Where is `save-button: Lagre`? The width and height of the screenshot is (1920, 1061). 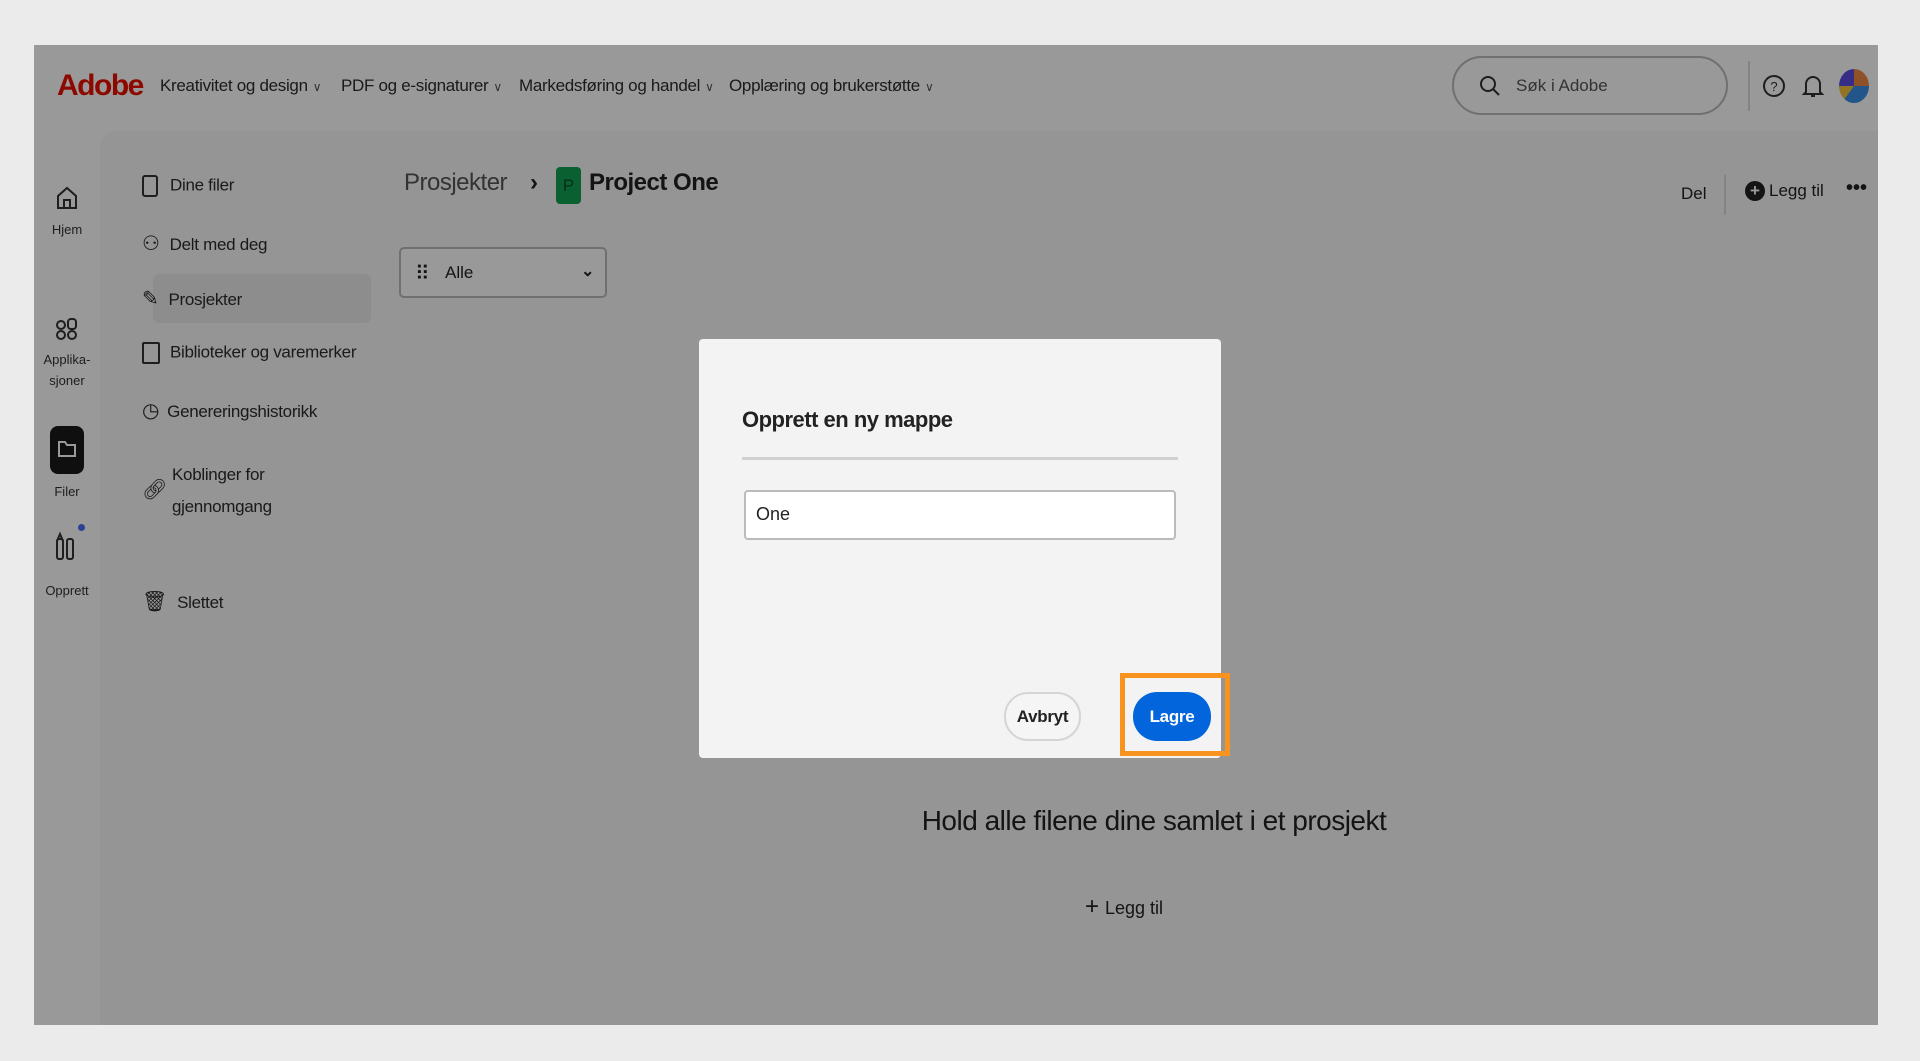 save-button: Lagre is located at coordinates (1172, 716).